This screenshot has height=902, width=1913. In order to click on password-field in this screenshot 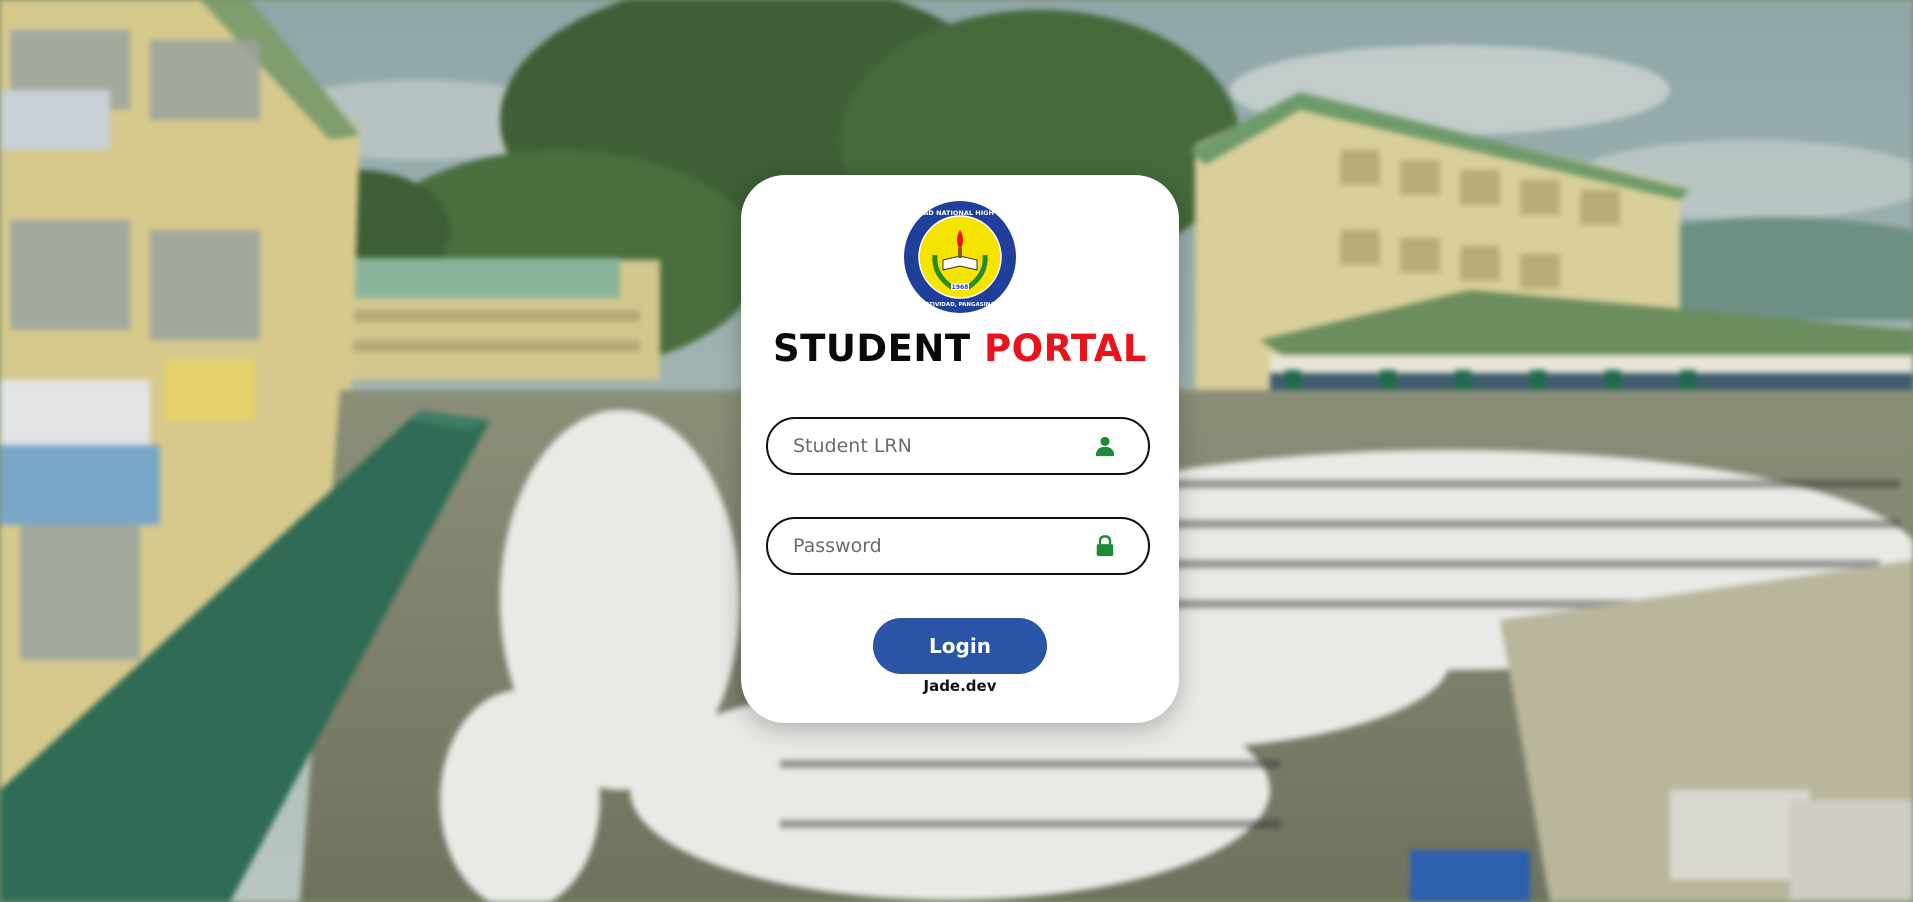, I will do `click(958, 546)`.